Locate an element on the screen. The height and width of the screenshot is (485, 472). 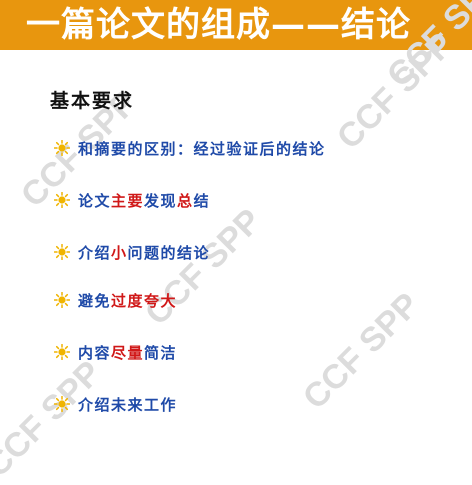
bullet-text: 论文主要发现总结 is located at coordinates (144, 200).